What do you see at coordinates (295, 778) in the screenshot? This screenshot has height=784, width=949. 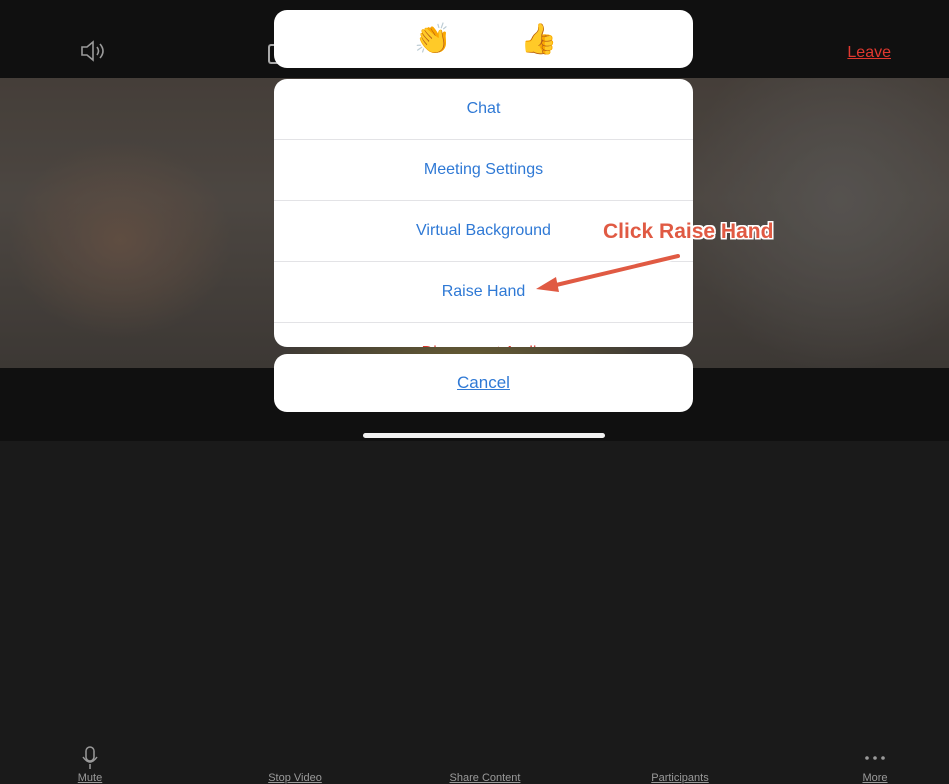 I see `stop-video-label: Stop Video` at bounding box center [295, 778].